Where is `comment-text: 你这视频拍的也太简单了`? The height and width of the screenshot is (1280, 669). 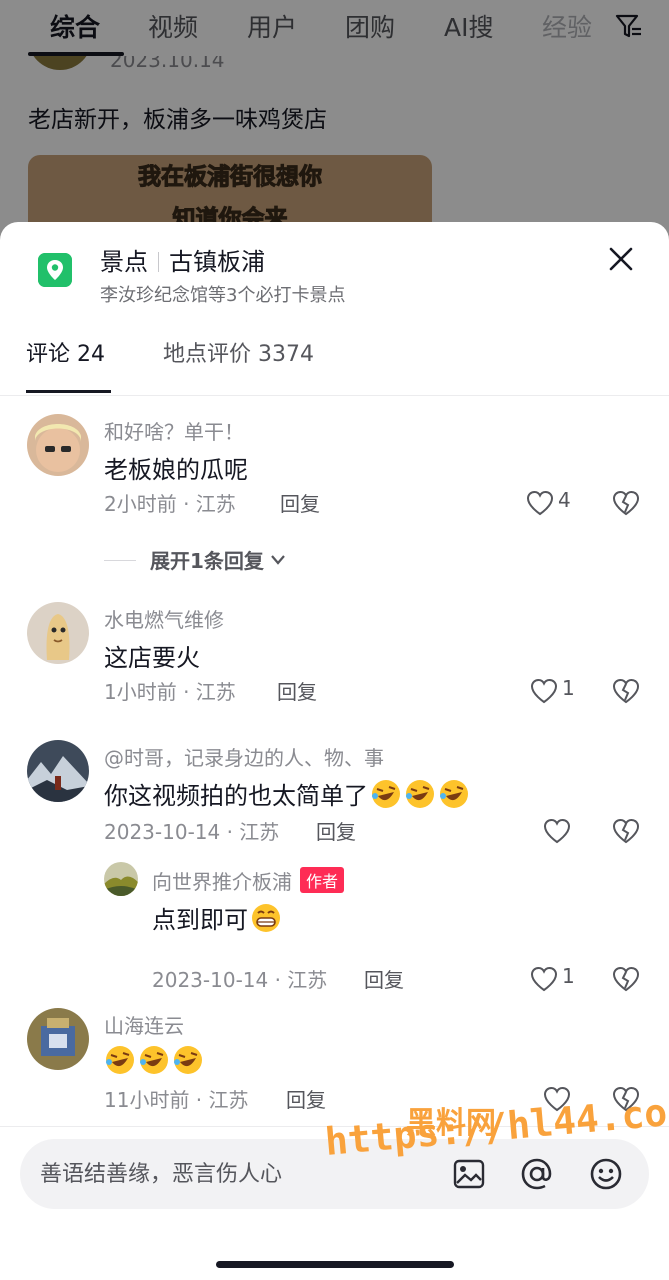
comment-text: 你这视频拍的也太简单了 is located at coordinates (287, 793).